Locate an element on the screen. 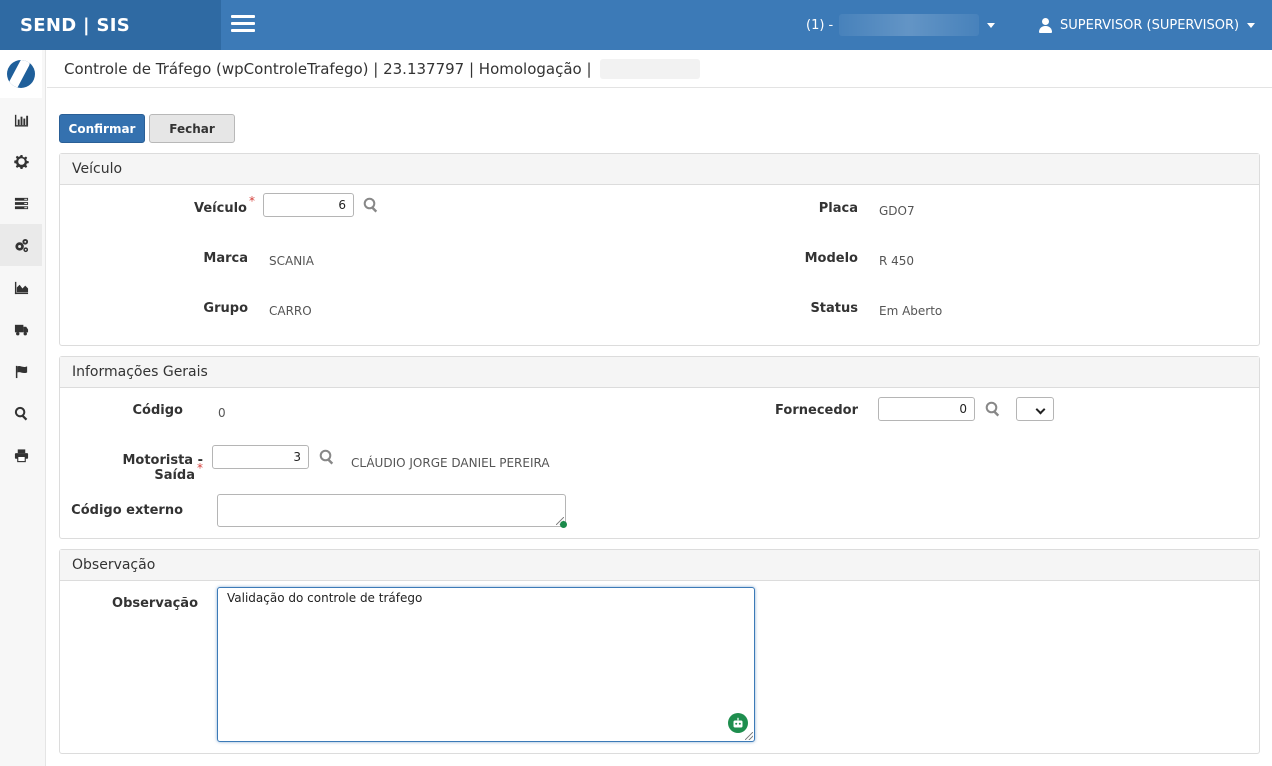 The width and height of the screenshot is (1272, 766). observation-label: Observação is located at coordinates (155, 603).